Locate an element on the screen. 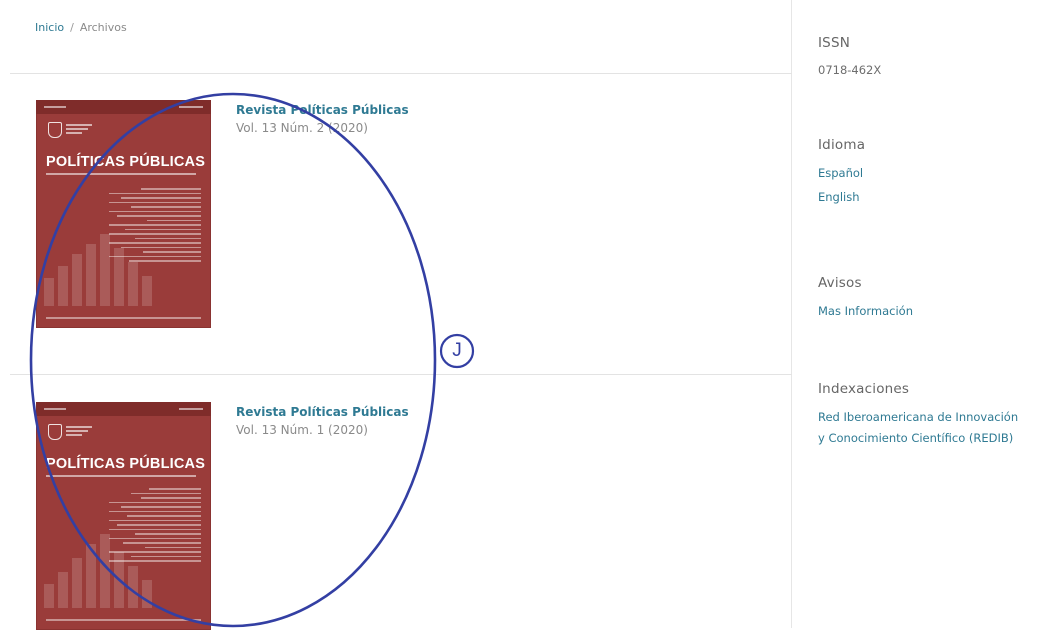 This screenshot has height=642, width=1050. sidebar-block-issn: ISSN 0718-462X is located at coordinates (930, 56).